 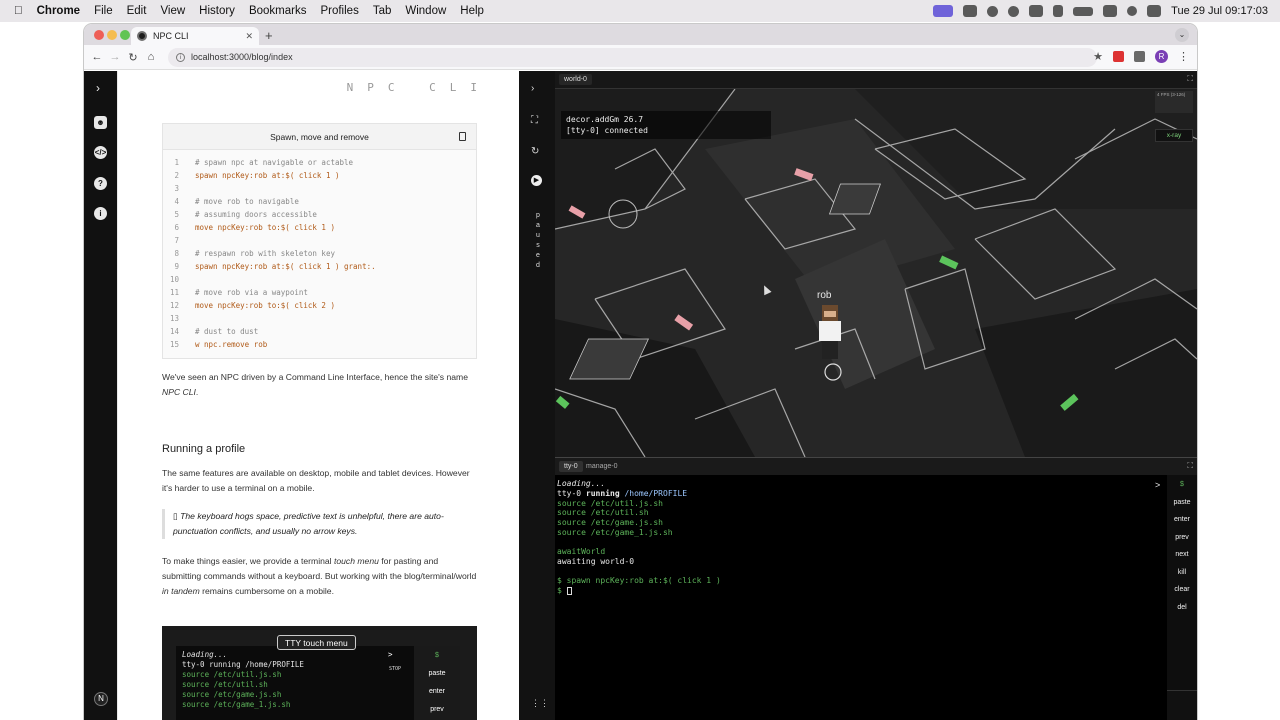 I want to click on code-line: 3, so click(x=179, y=190).